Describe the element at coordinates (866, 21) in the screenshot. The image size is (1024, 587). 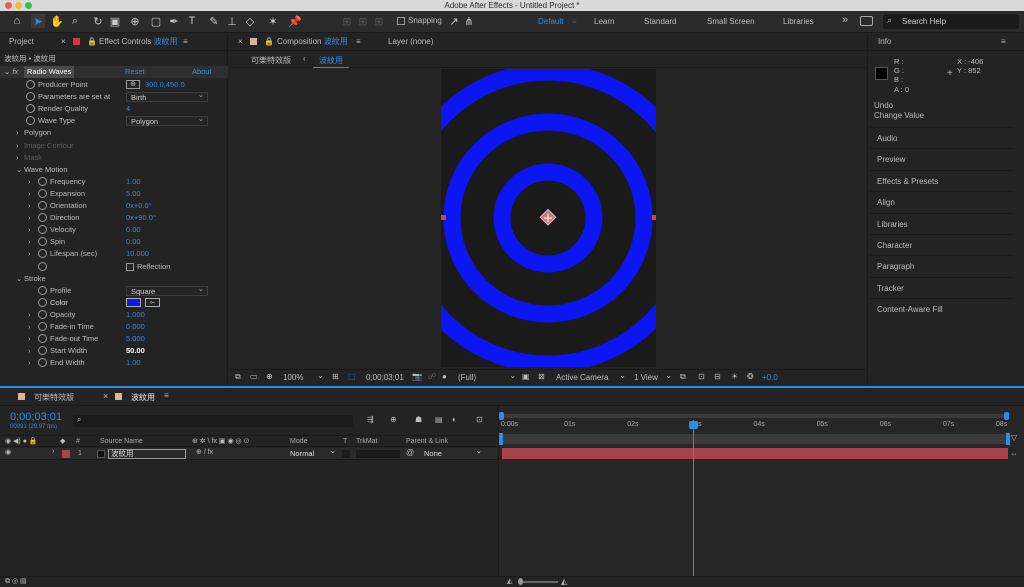
I see `workspace-menu-icon` at that location.